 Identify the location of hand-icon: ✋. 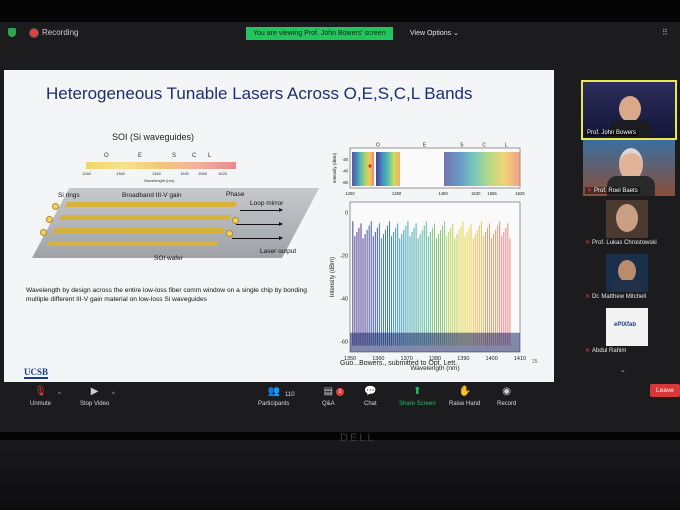
(464, 391).